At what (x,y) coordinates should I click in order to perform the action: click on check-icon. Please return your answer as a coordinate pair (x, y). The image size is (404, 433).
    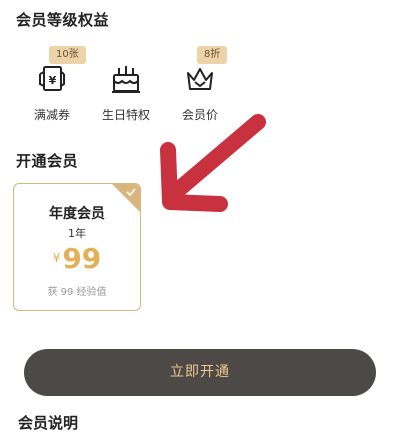
    Looking at the image, I should click on (131, 192).